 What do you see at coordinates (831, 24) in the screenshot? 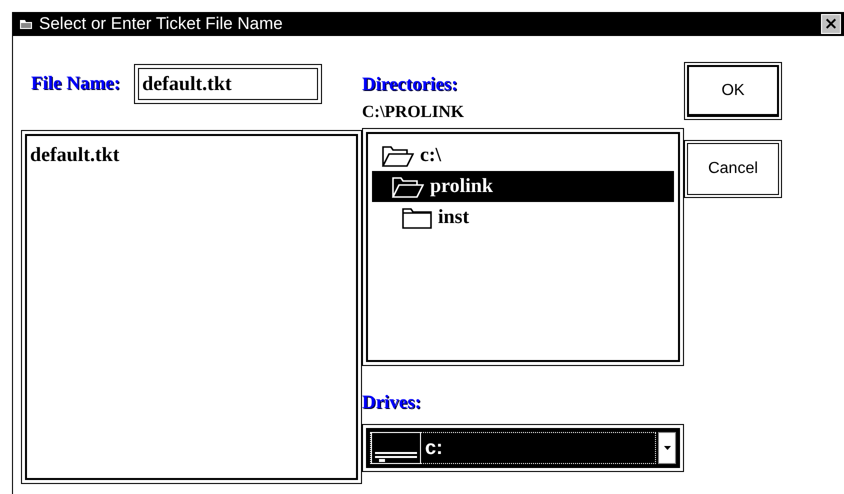
I see `close-button: ×` at bounding box center [831, 24].